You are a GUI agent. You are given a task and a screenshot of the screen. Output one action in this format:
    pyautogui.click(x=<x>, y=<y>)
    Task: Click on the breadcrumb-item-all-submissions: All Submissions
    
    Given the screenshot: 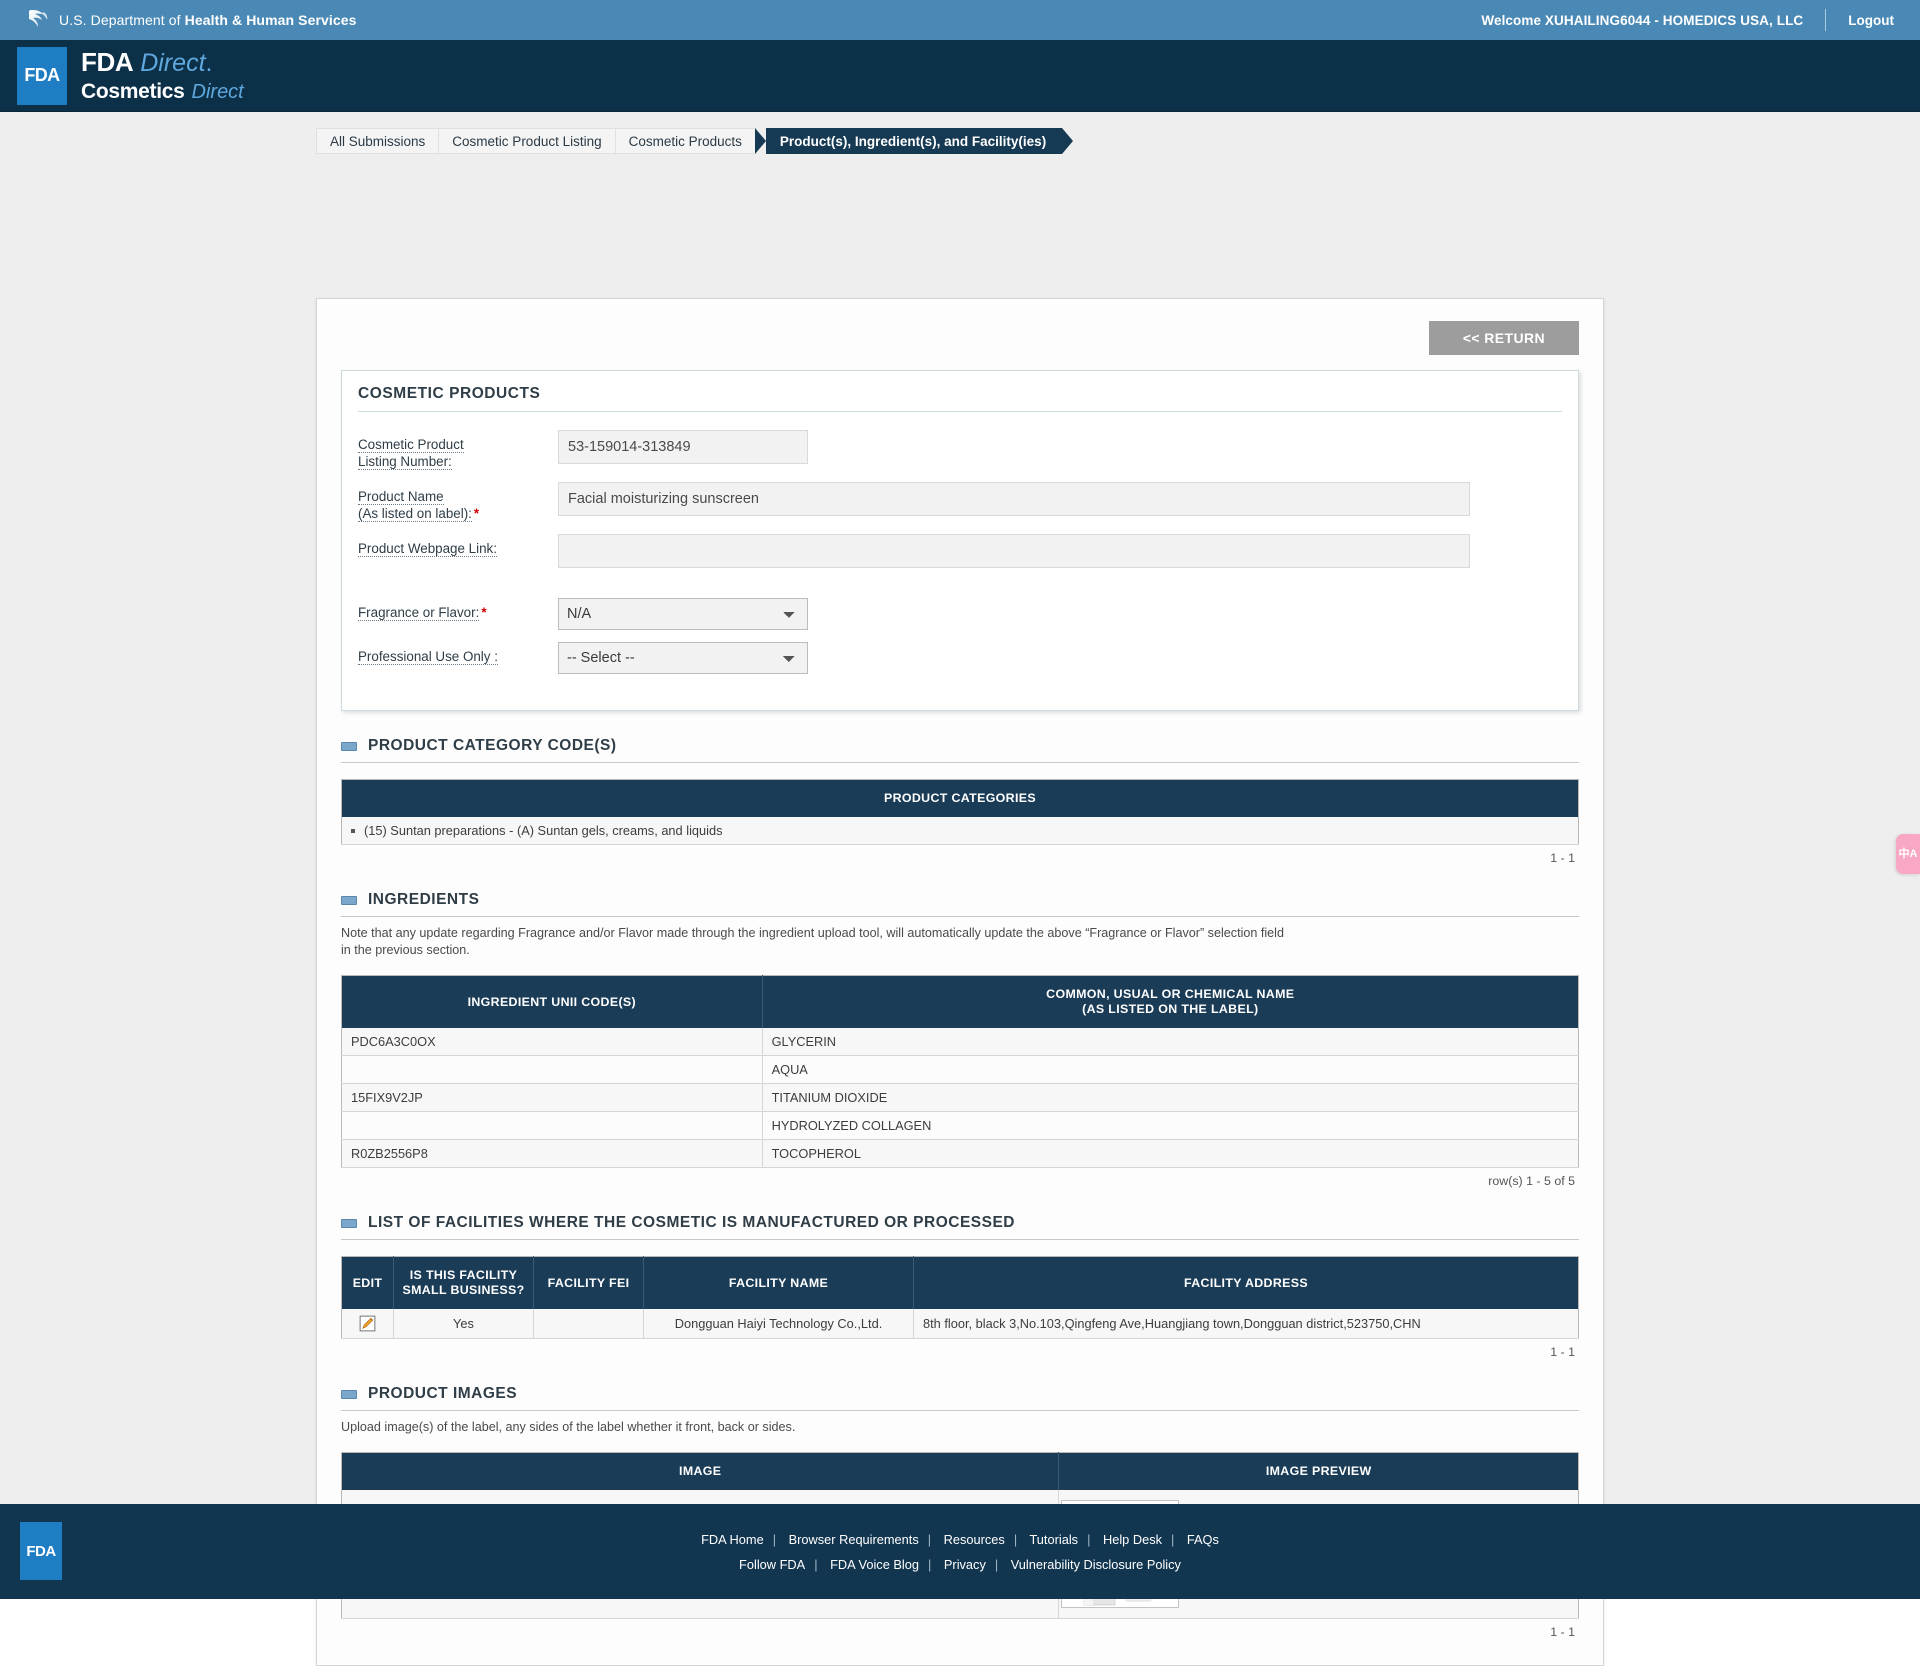 What is the action you would take?
    pyautogui.click(x=377, y=141)
    